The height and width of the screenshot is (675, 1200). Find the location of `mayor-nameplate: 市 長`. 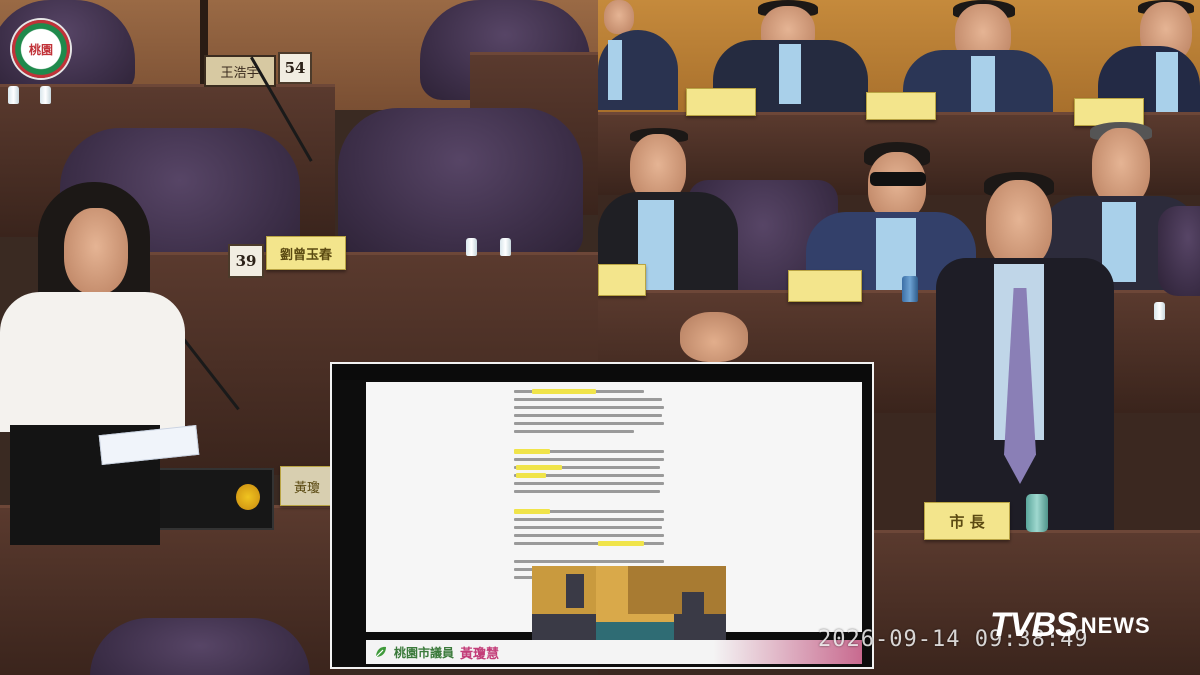

mayor-nameplate: 市 長 is located at coordinates (967, 521).